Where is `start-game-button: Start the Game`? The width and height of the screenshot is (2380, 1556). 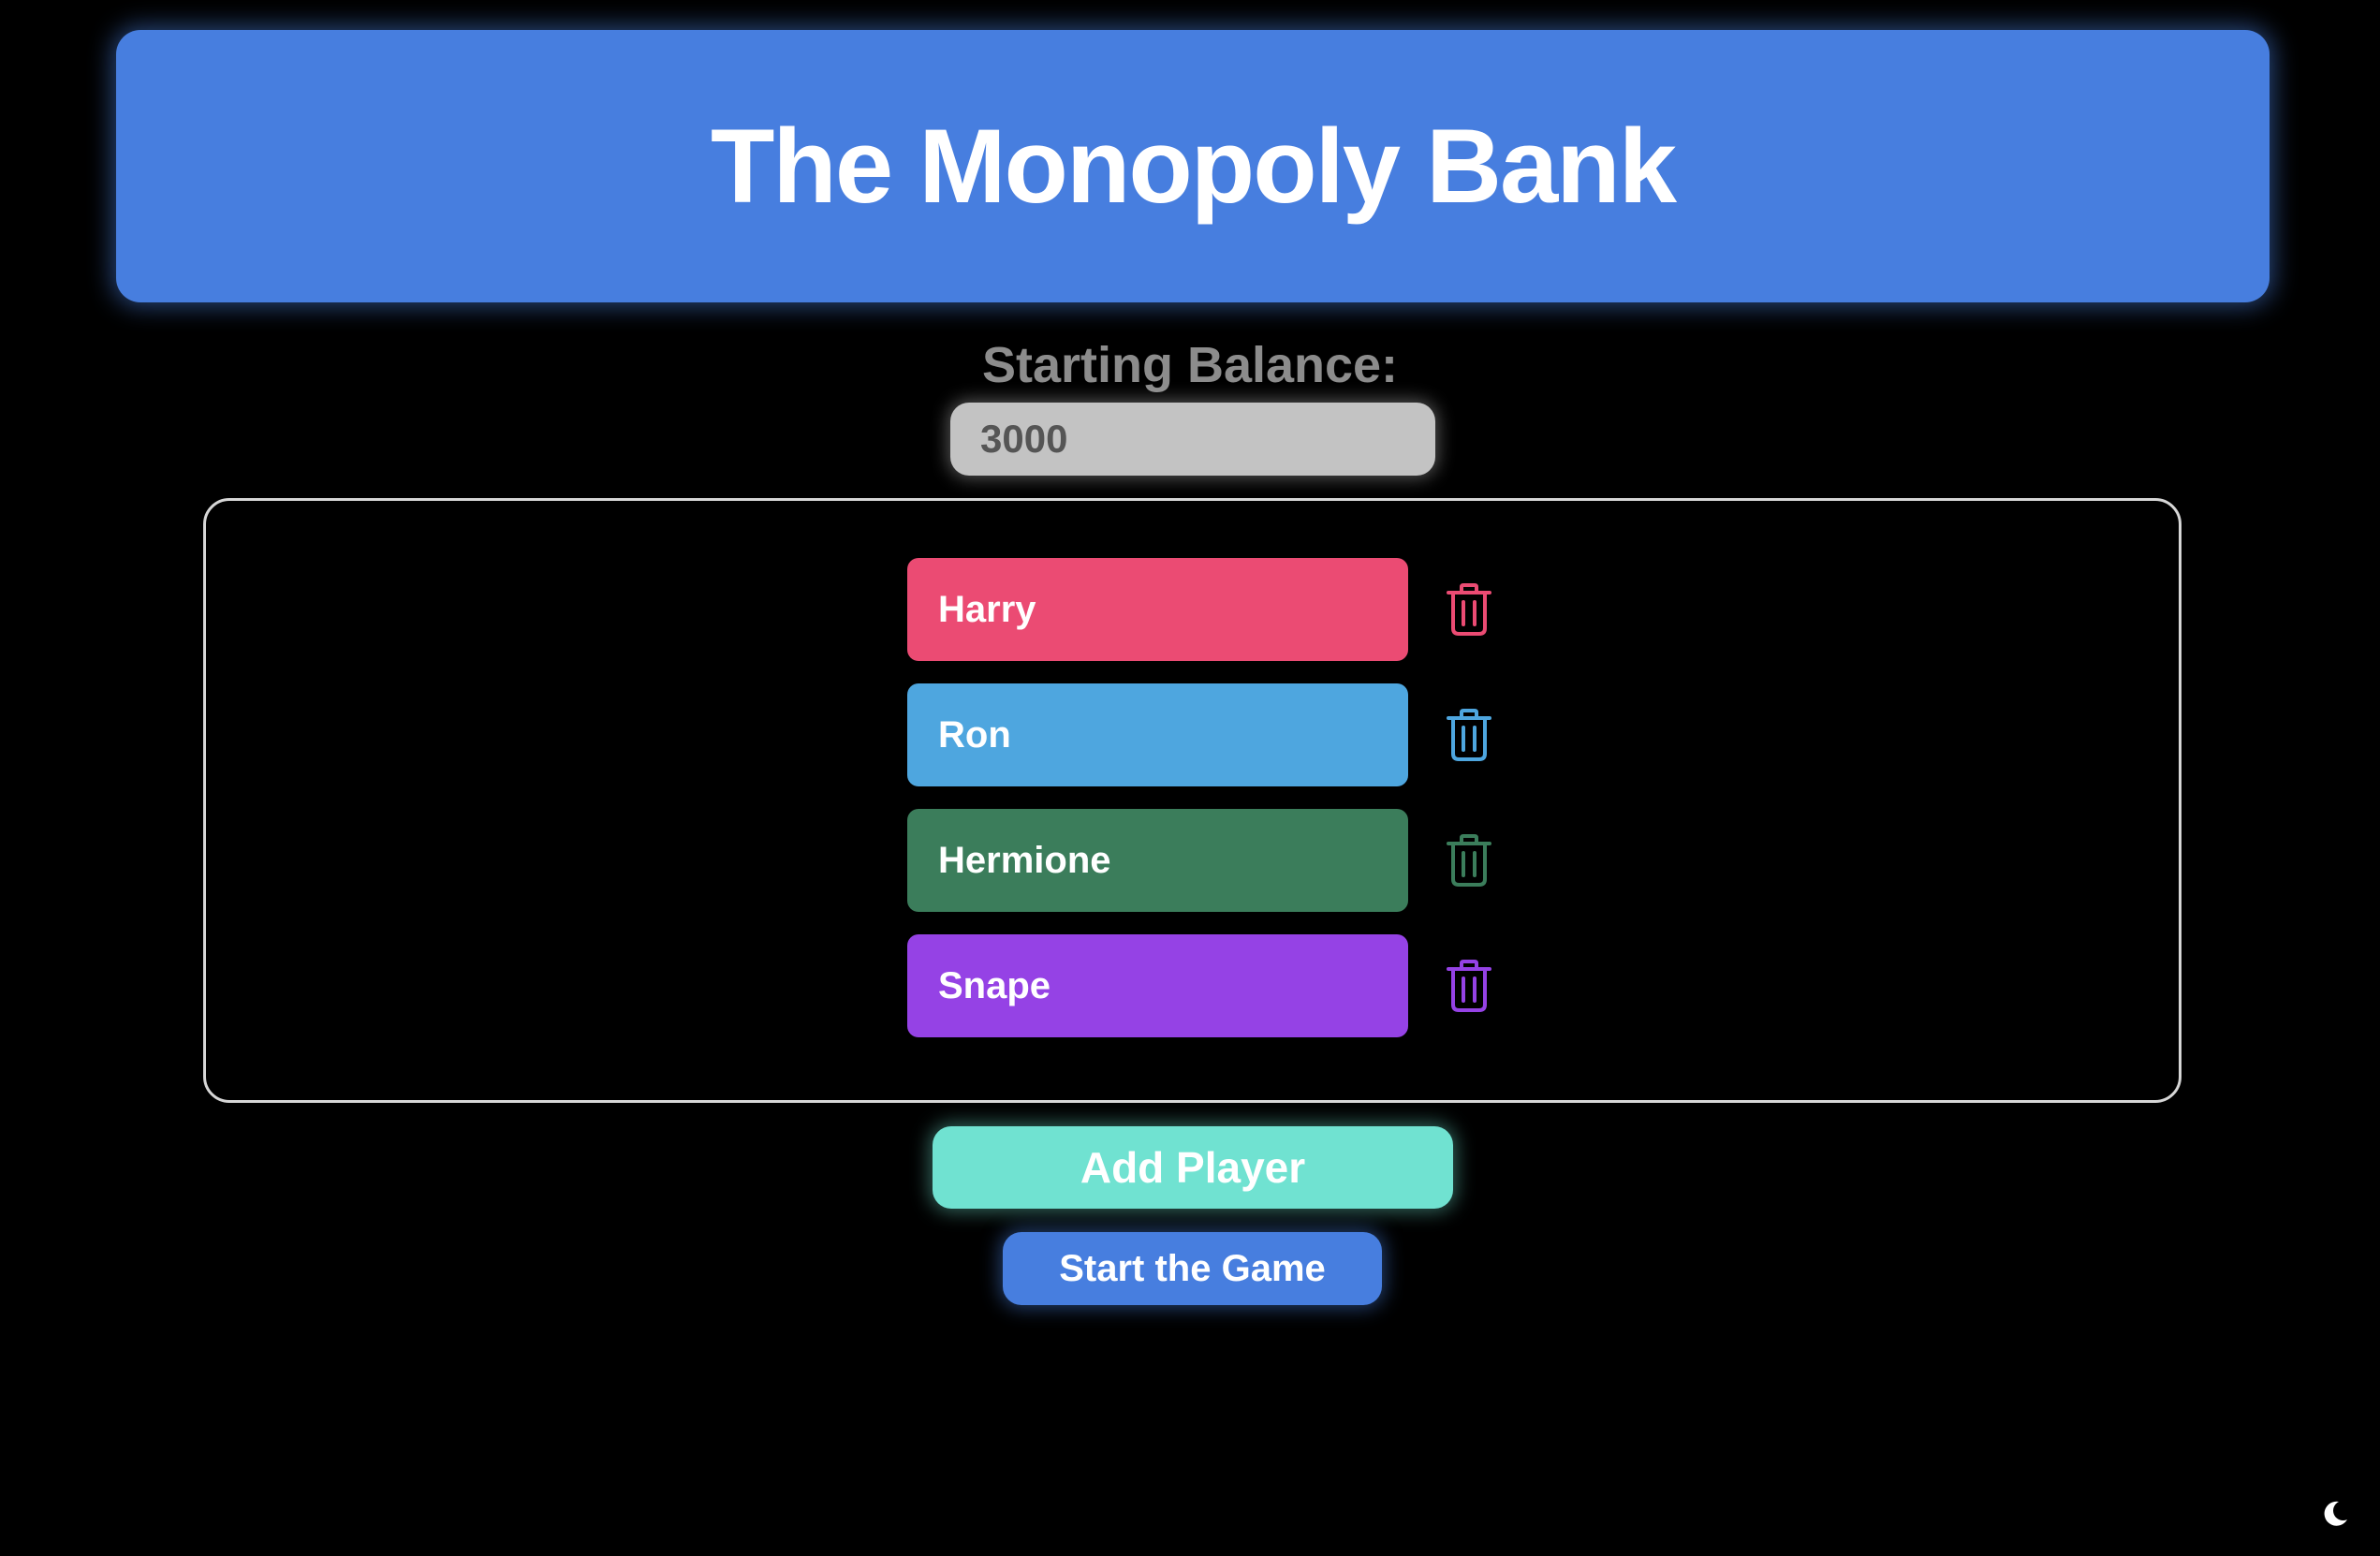 start-game-button: Start the Game is located at coordinates (1192, 1268).